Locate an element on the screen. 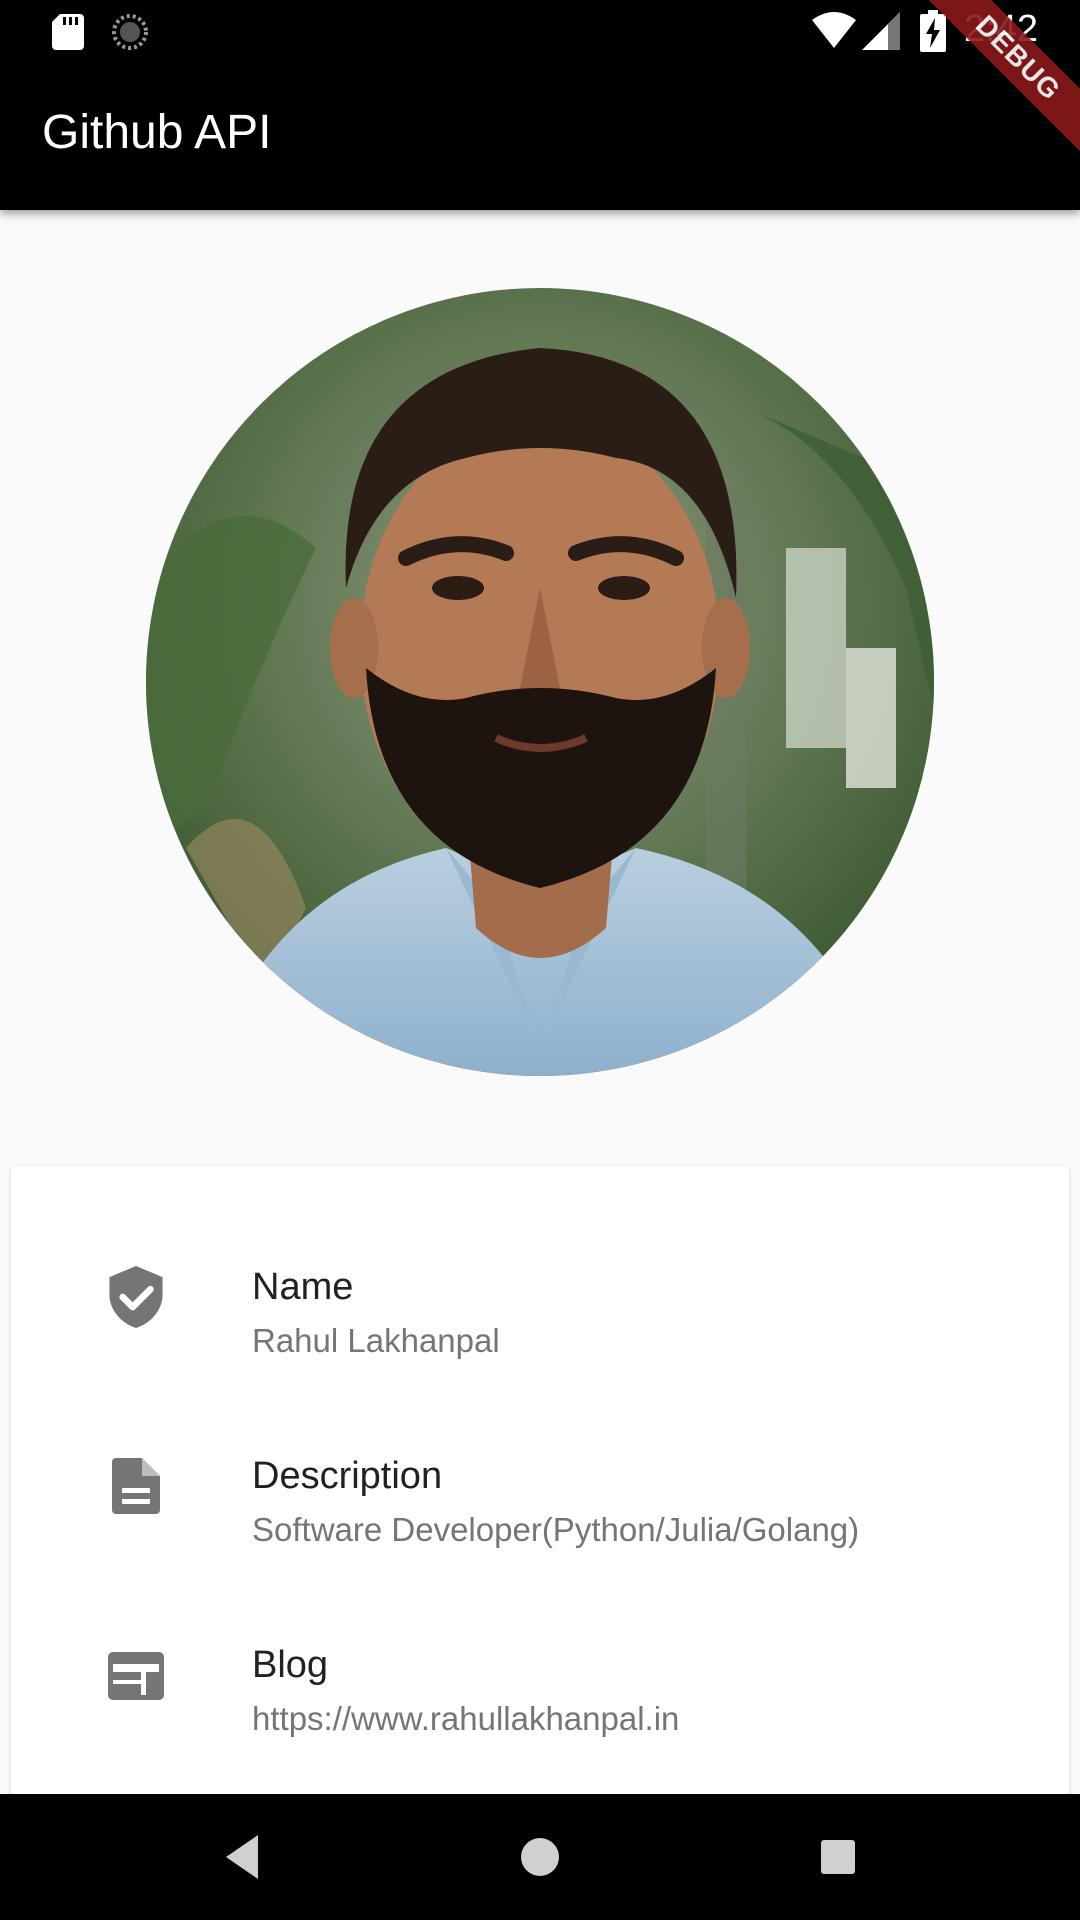  status-bar: 2:42 is located at coordinates (540, 31).